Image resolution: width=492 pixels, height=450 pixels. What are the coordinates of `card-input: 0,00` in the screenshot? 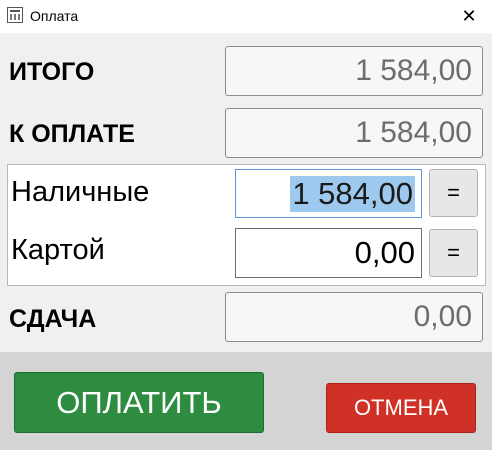 It's located at (328, 253).